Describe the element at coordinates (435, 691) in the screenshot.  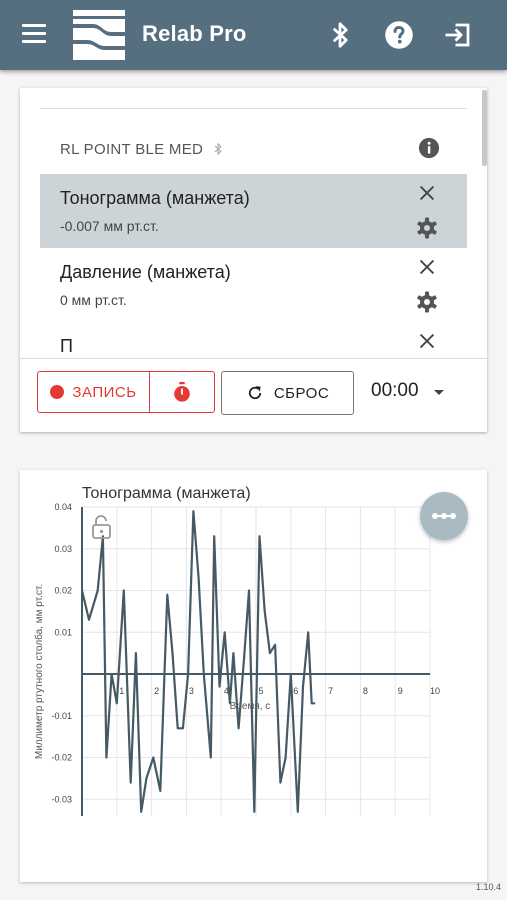
I see `x-tick-label: 10` at that location.